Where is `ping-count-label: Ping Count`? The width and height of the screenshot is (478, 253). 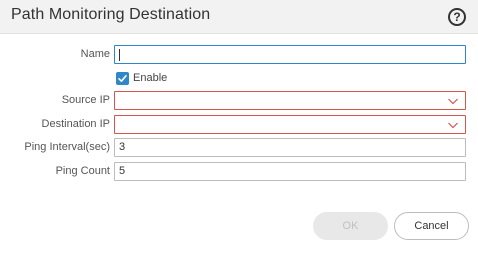
ping-count-label: Ping Count is located at coordinates (82, 171).